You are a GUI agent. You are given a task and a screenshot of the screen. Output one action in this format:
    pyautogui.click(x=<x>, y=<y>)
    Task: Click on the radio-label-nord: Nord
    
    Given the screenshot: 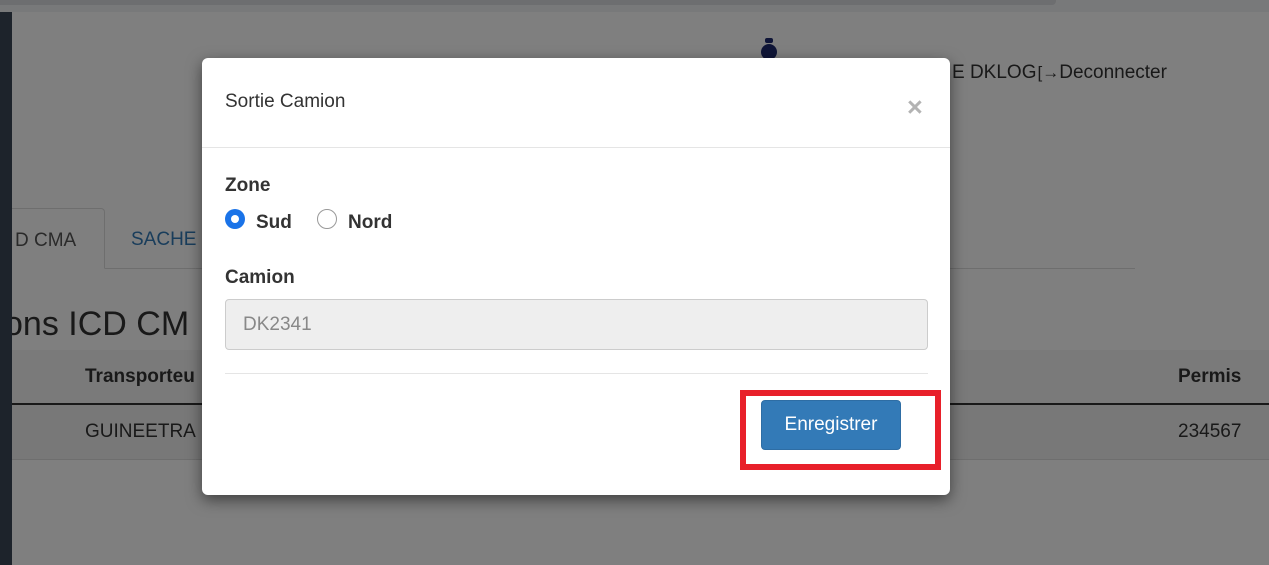 What is the action you would take?
    pyautogui.click(x=370, y=223)
    